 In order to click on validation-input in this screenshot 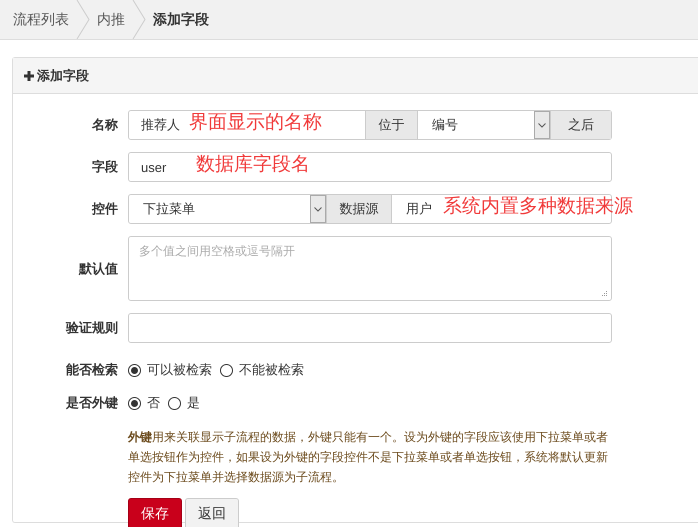, I will do `click(370, 328)`.